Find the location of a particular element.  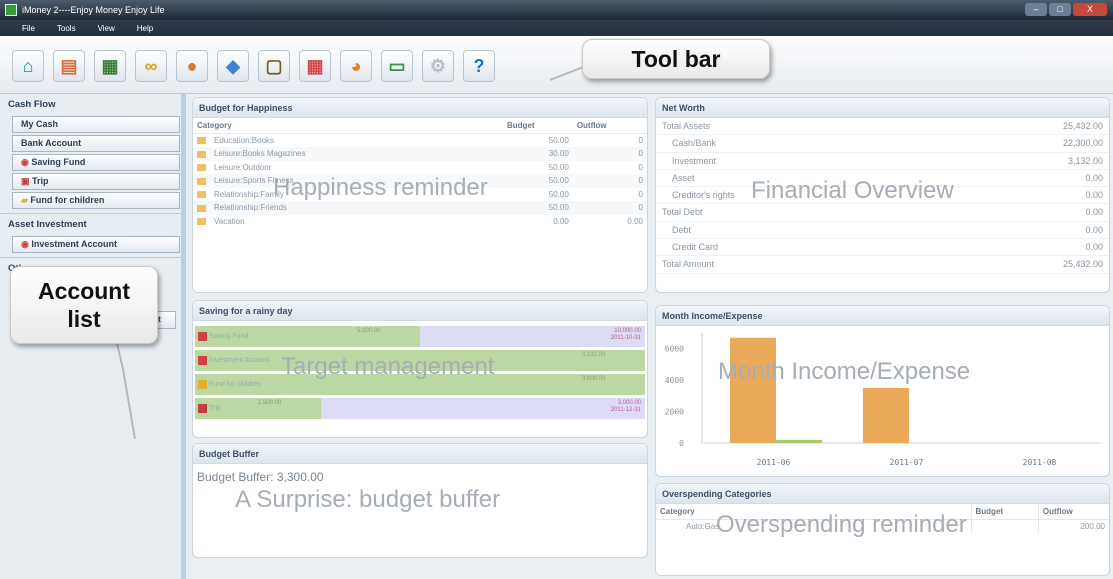

maximize-button: □ is located at coordinates (1060, 9).